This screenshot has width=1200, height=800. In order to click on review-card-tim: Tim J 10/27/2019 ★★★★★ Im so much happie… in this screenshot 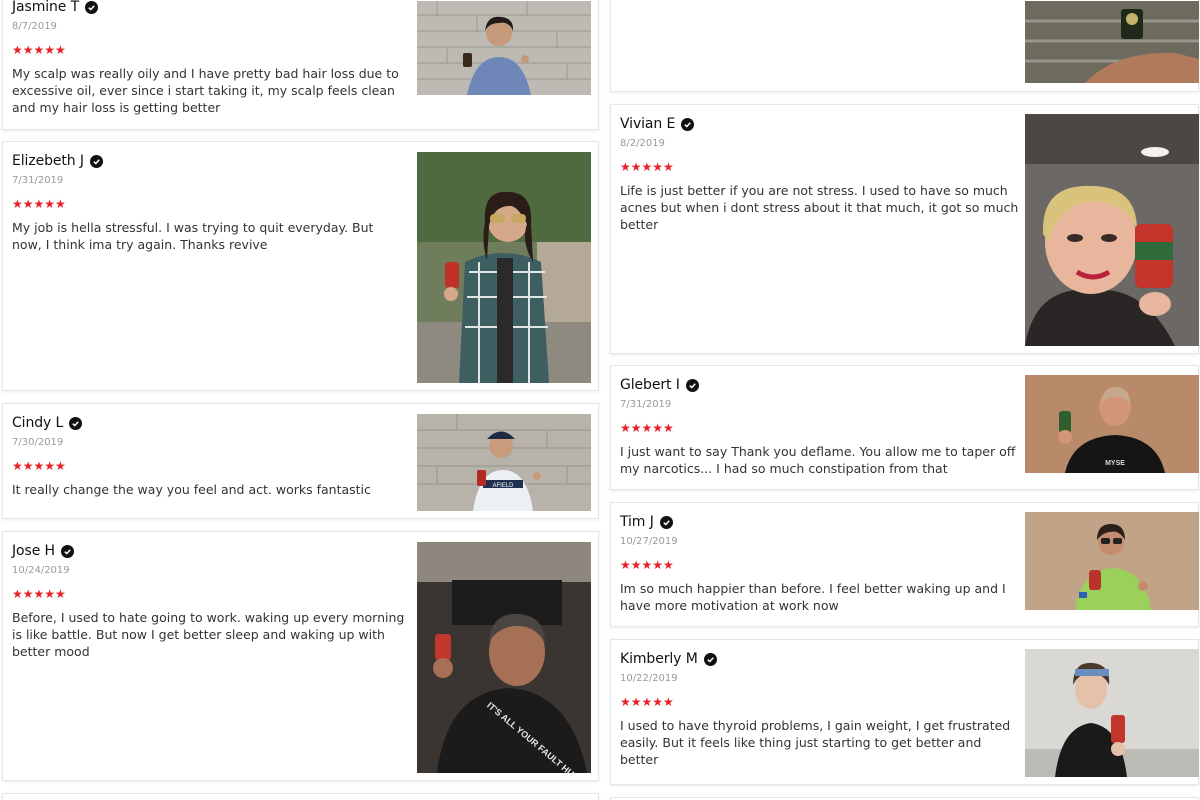, I will do `click(904, 564)`.